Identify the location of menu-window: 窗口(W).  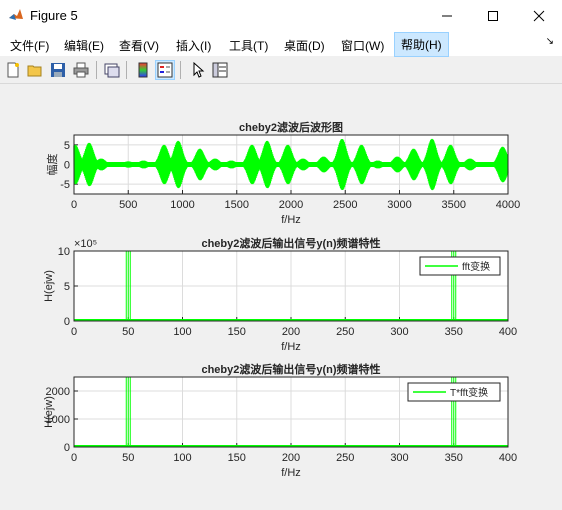
(362, 45).